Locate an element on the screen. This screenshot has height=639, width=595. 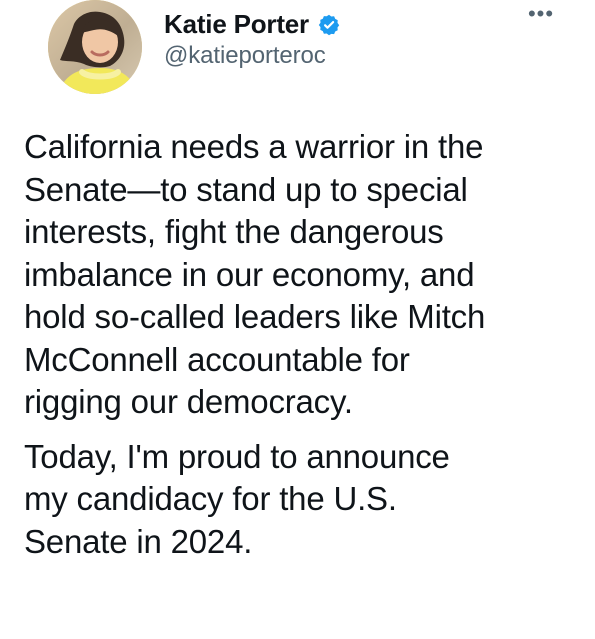
author-name: Katie Porter is located at coordinates (236, 24).